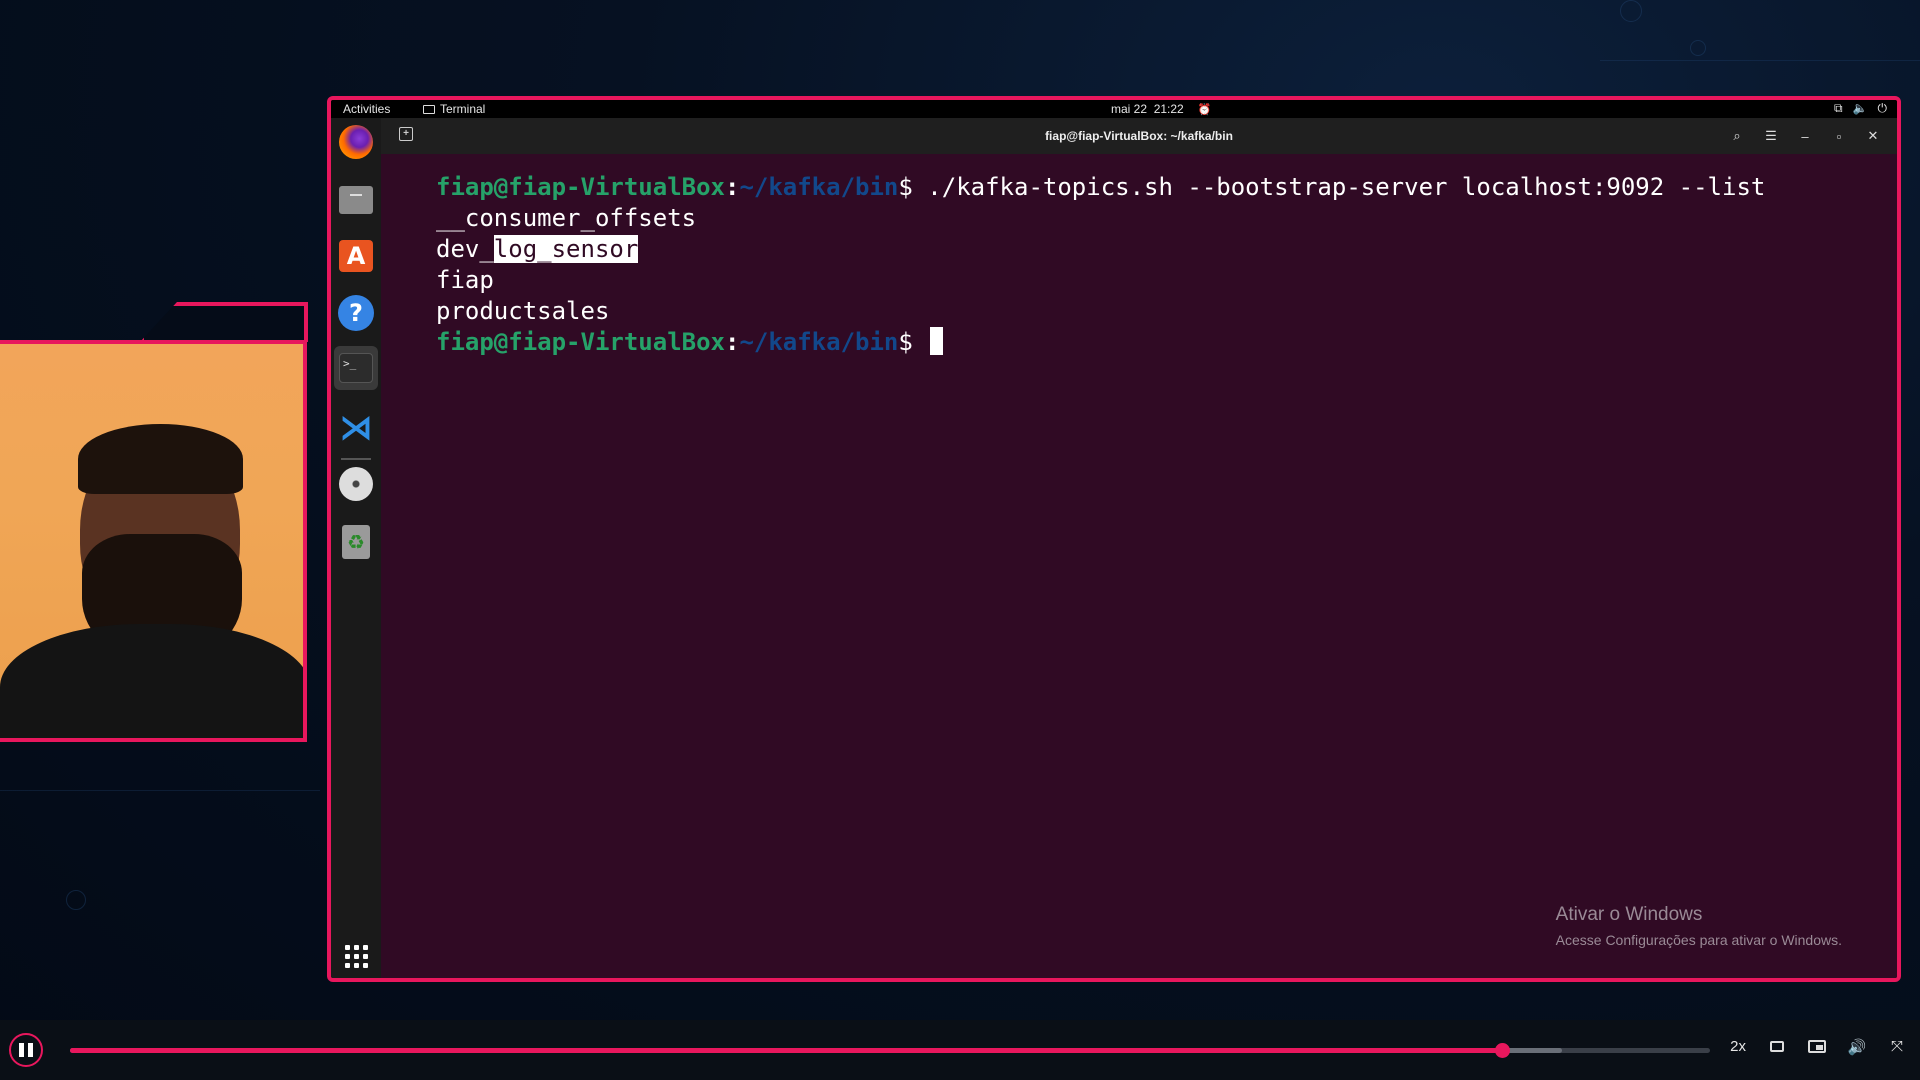 The image size is (1920, 1080). Describe the element at coordinates (1857, 1047) in the screenshot. I see `volume-icon: 🔊` at that location.